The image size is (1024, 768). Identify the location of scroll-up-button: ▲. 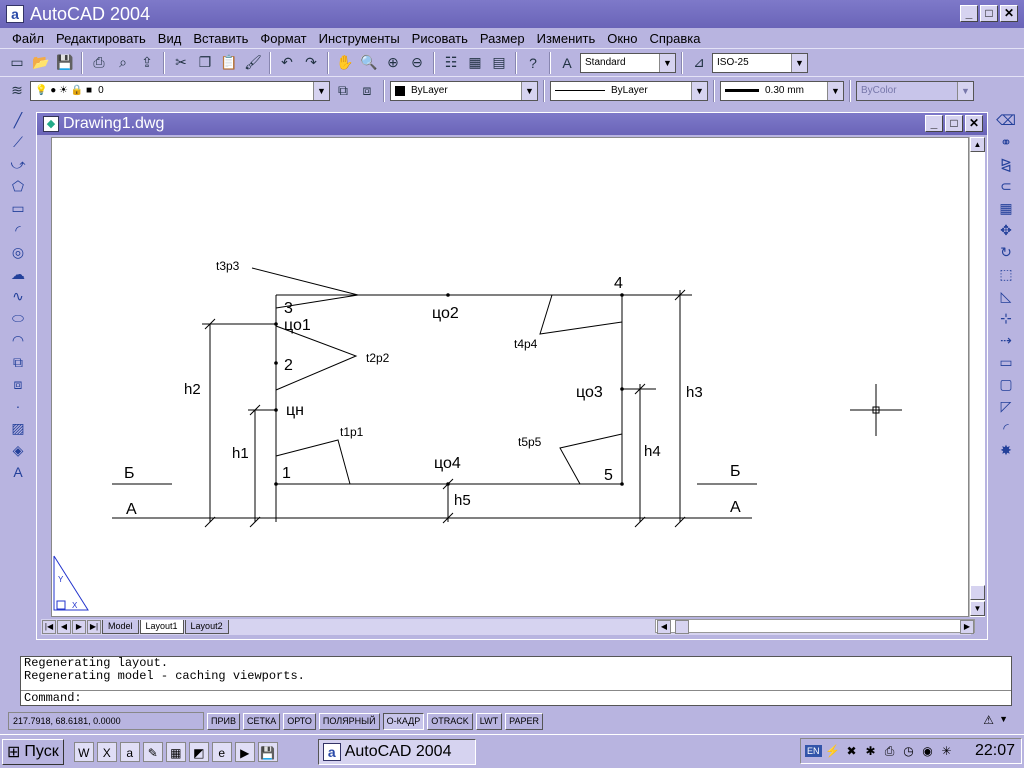
(977, 144).